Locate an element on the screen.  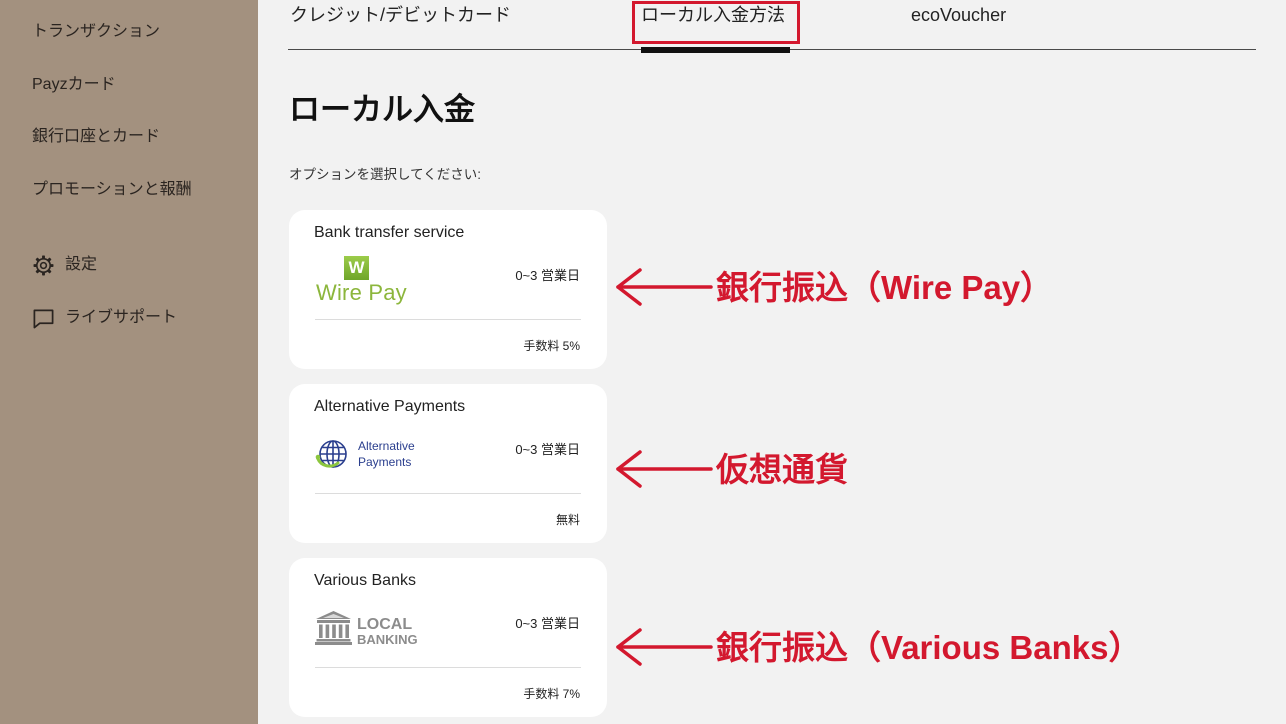
sidebar-item-live-support: ライブサポート is located at coordinates (104, 318).